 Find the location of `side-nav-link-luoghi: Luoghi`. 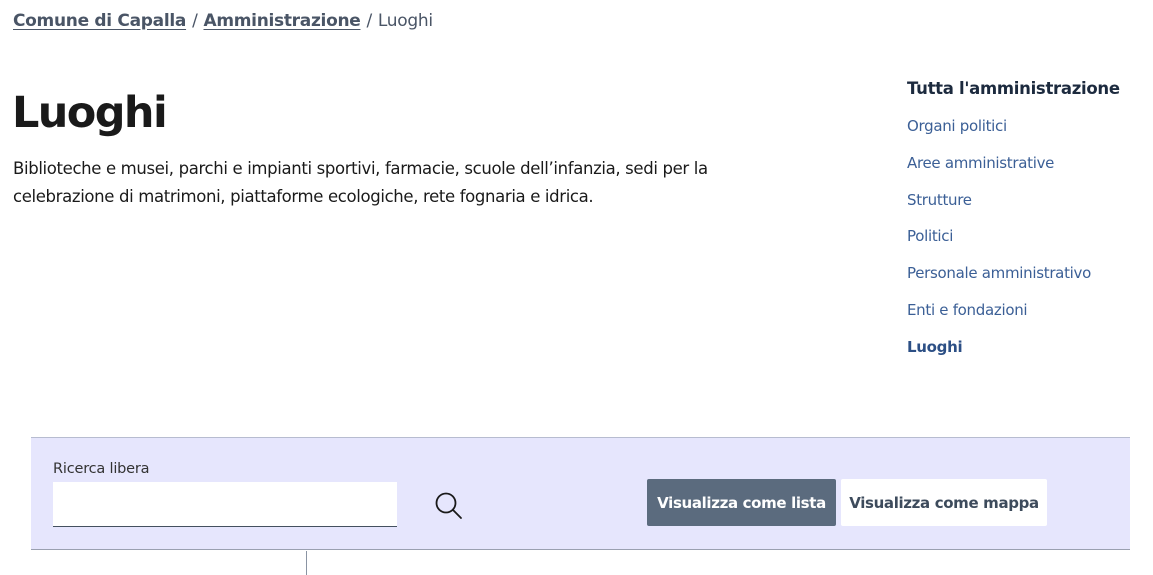

side-nav-link-luoghi: Luoghi is located at coordinates (935, 347).